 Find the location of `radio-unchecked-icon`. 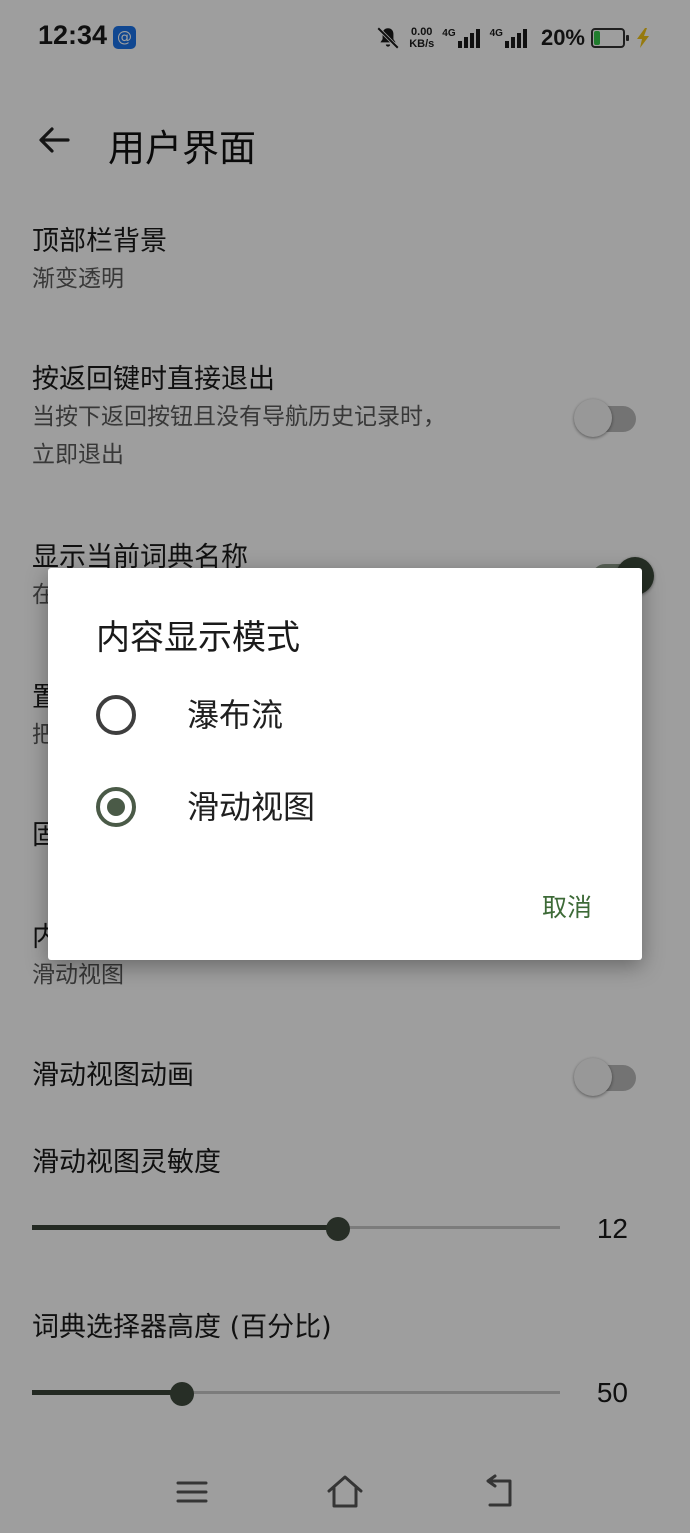

radio-unchecked-icon is located at coordinates (116, 715).